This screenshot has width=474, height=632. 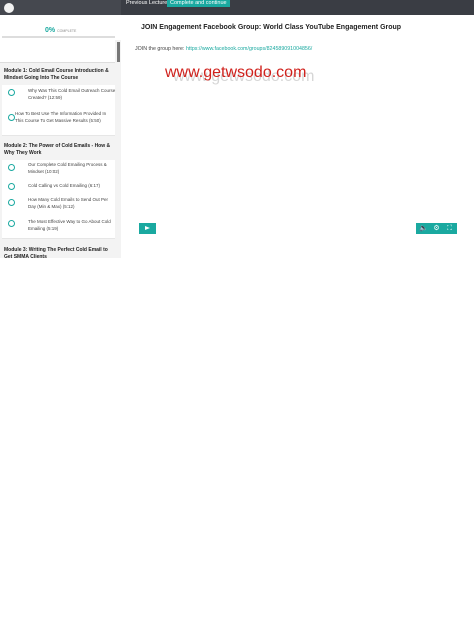 What do you see at coordinates (9, 8) in the screenshot?
I see `school-logo` at bounding box center [9, 8].